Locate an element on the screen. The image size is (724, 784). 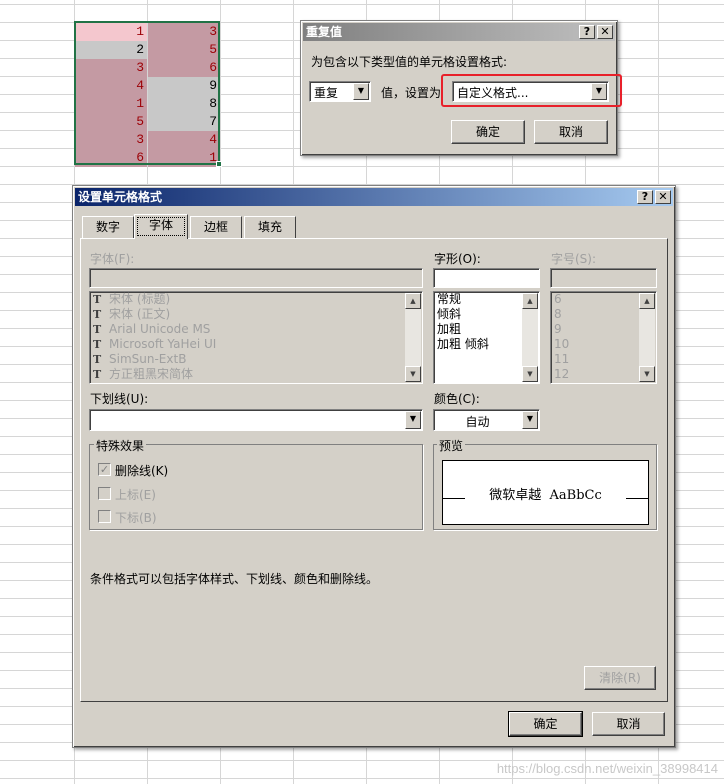
preview-text: 微软卓越 AaBbCc is located at coordinates (545, 493).